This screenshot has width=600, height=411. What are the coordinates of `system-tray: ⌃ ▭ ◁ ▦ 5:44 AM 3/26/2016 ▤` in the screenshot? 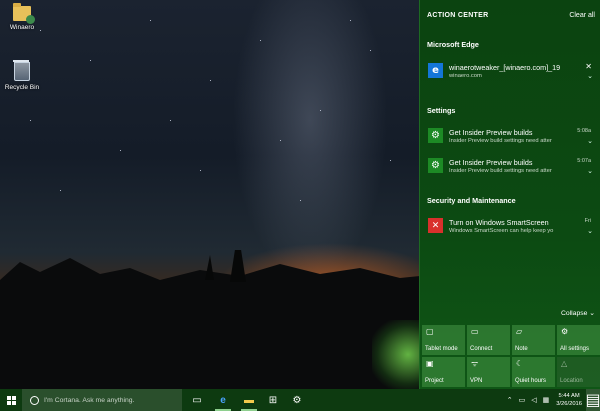 It's located at (552, 400).